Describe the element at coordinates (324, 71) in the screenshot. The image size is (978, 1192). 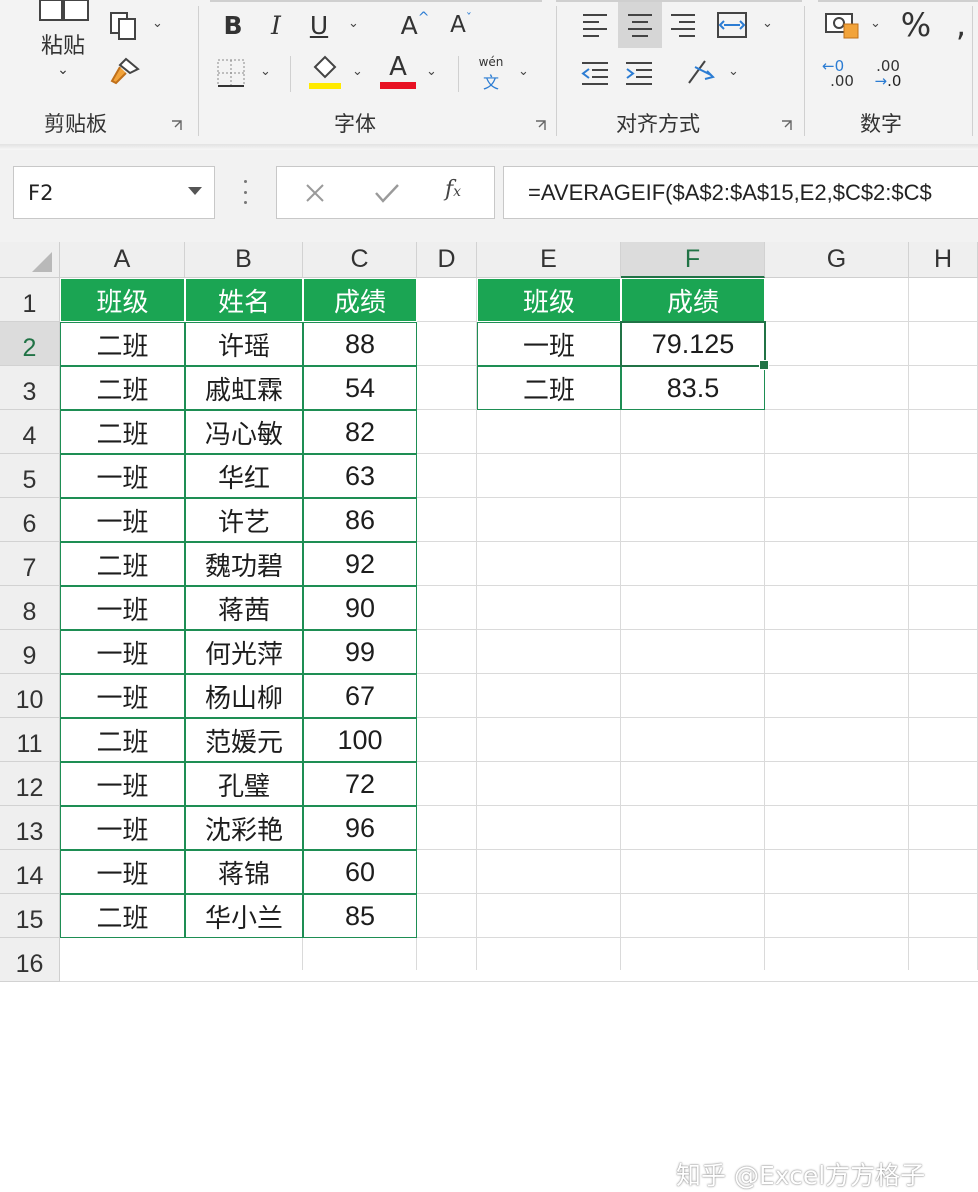
I see `fill-color-button` at that location.